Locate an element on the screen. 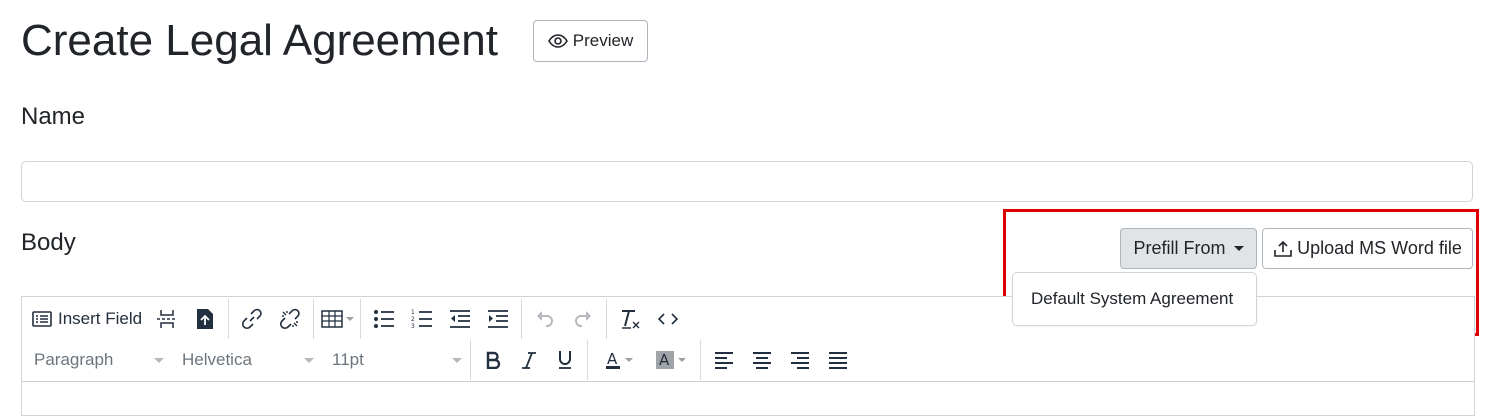 The width and height of the screenshot is (1496, 416). indent-icon is located at coordinates (498, 319).